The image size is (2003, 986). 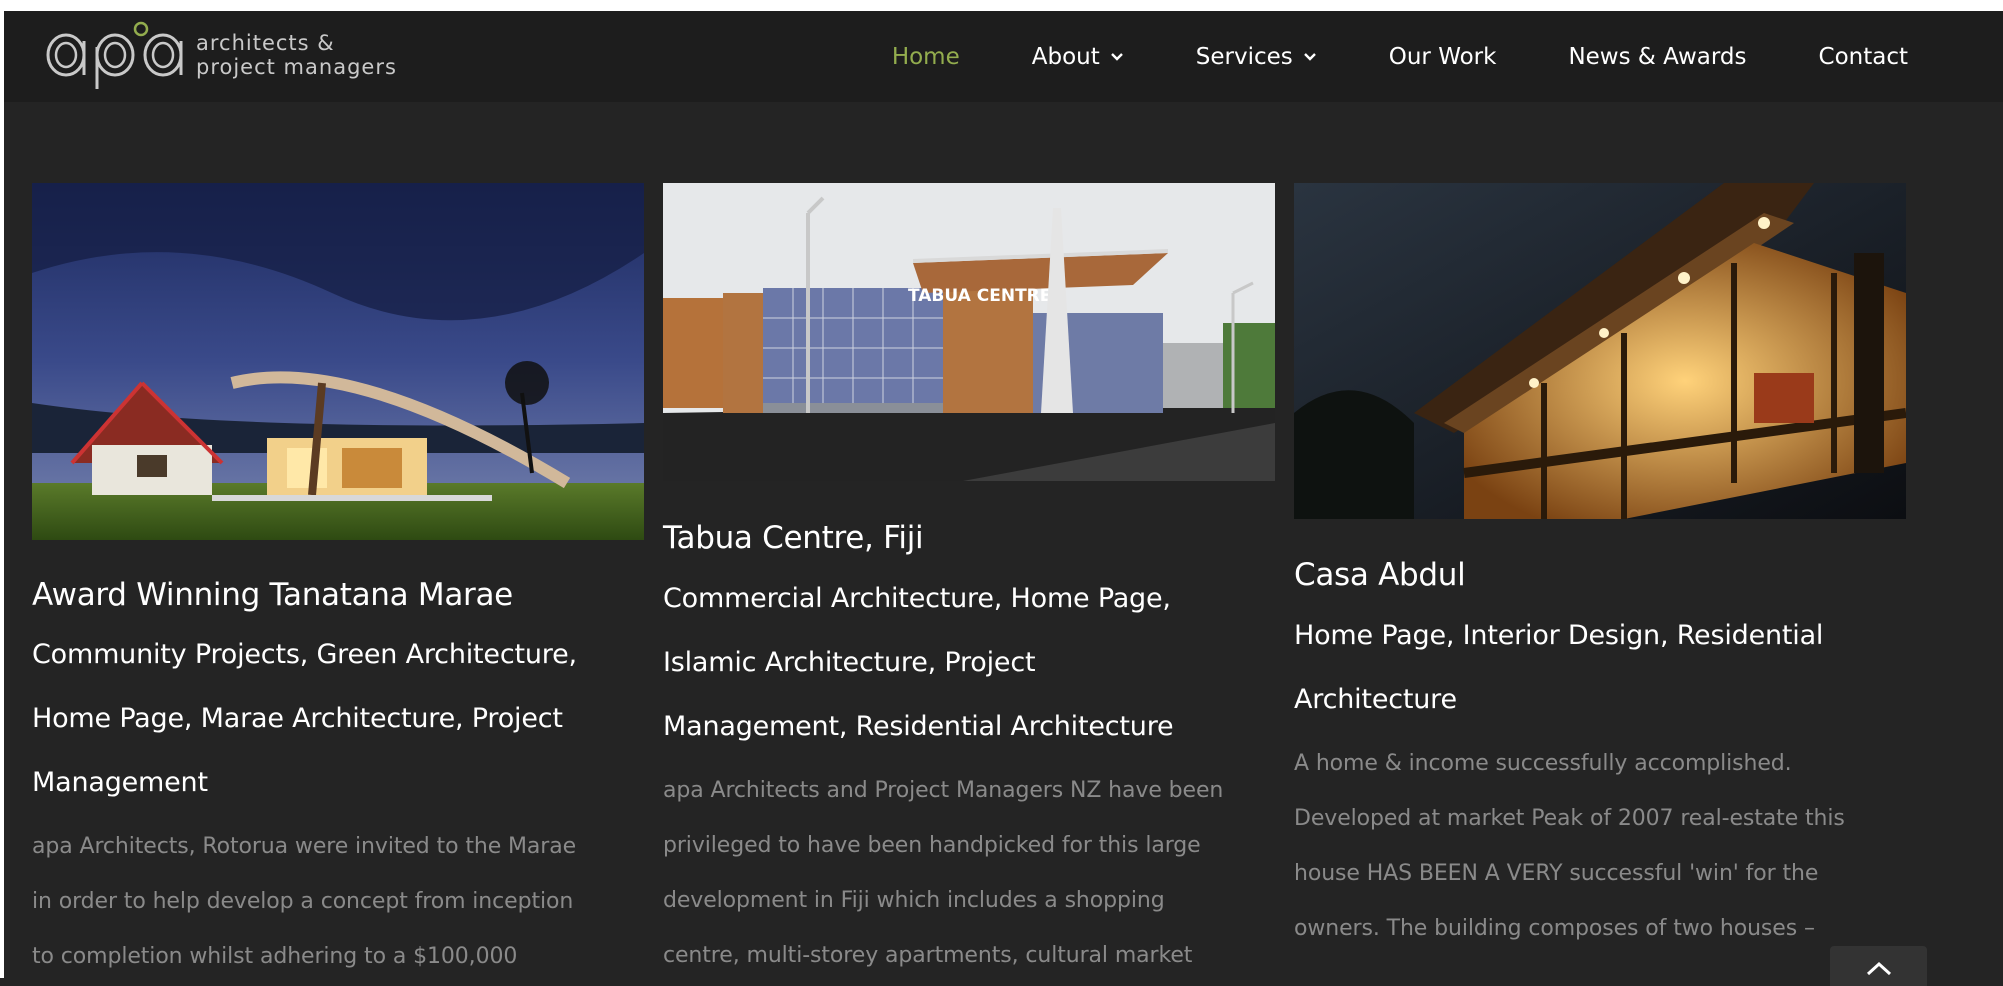 What do you see at coordinates (969, 599) in the screenshot?
I see `categories-line: Commercial Architecture, Home Page,` at bounding box center [969, 599].